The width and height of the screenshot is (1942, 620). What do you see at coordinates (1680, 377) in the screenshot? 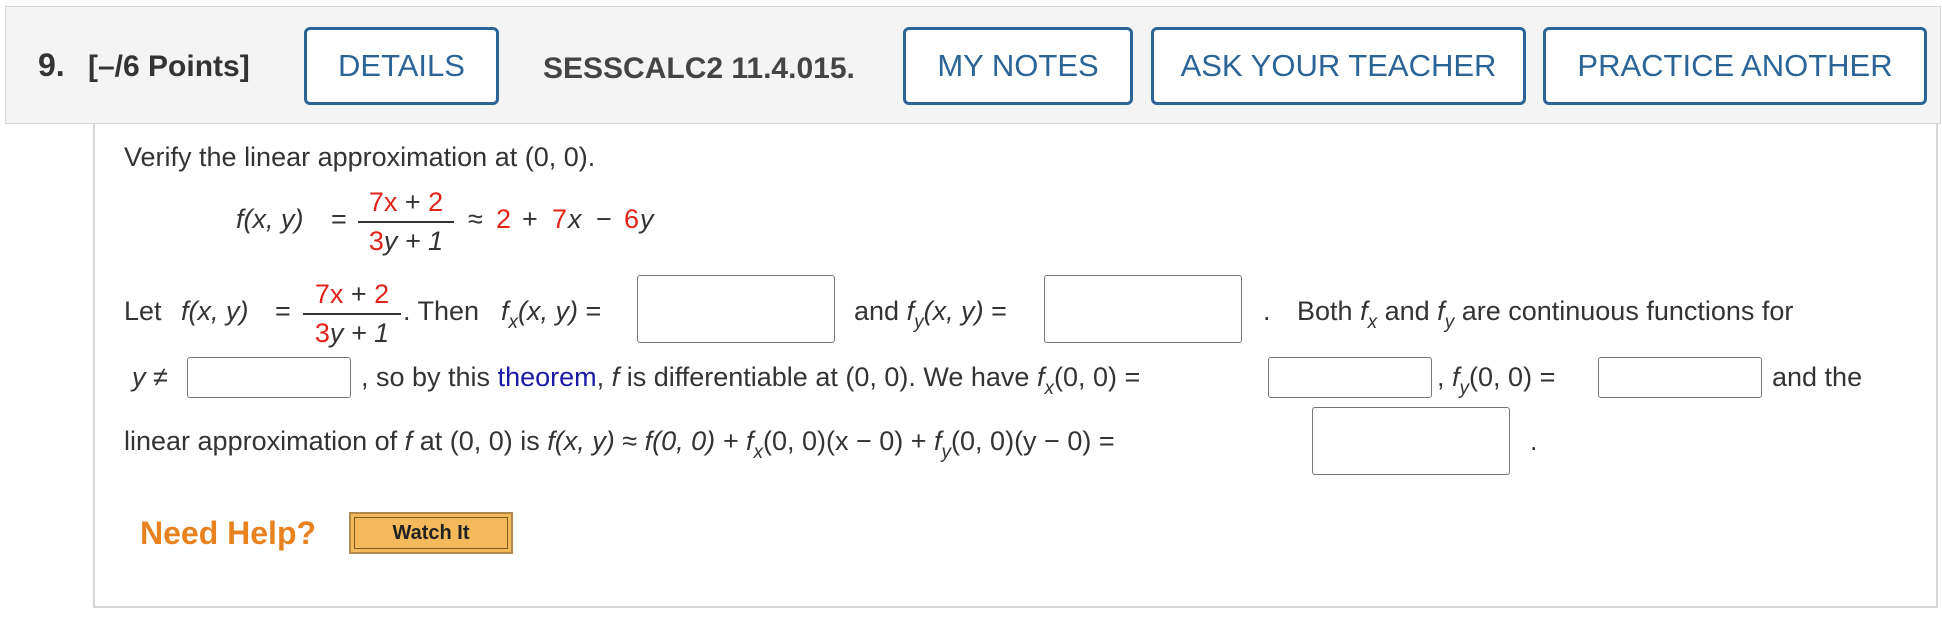
I see `fy00-answer-input` at bounding box center [1680, 377].